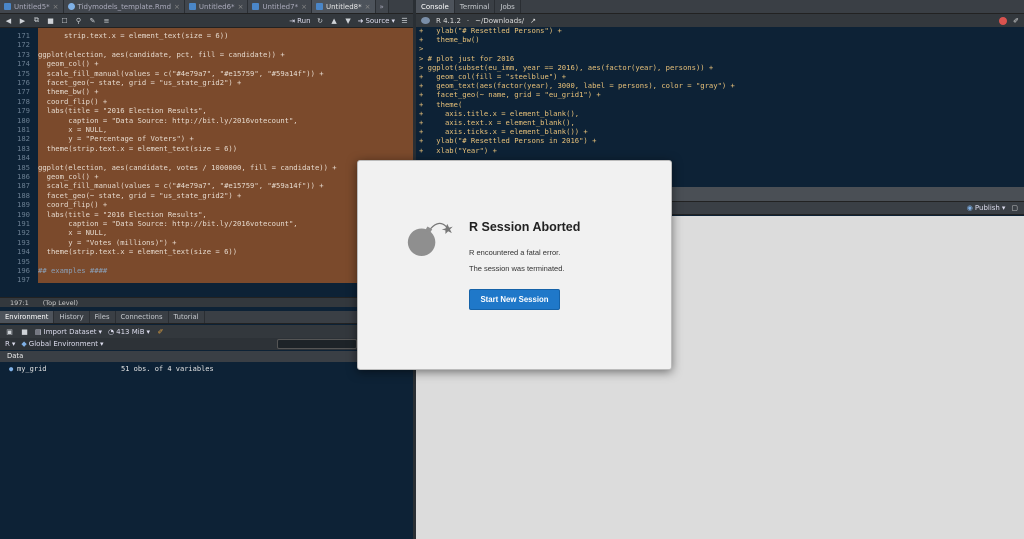  I want to click on environment-body, so click(206, 457).